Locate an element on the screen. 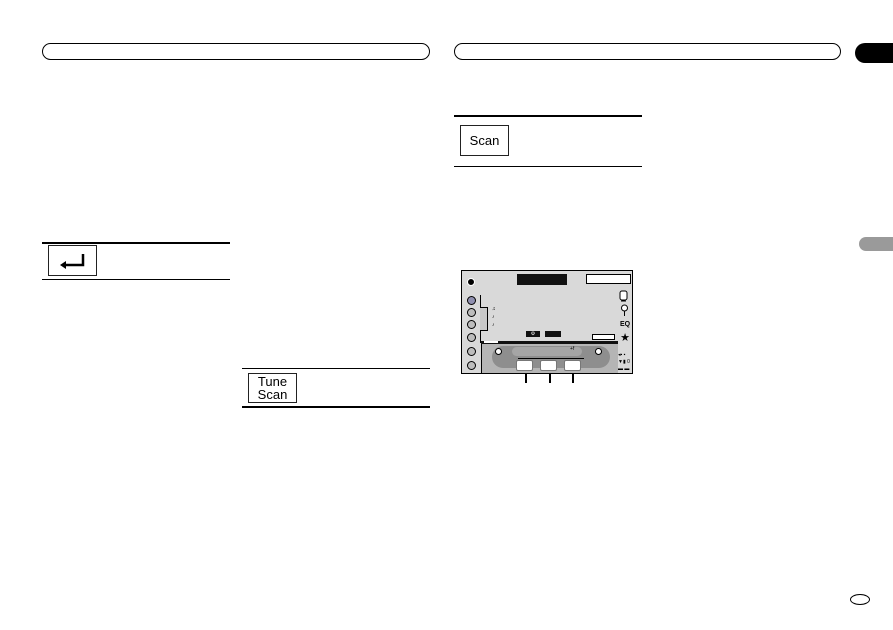 This screenshot has height=630, width=893. table-top-rule is located at coordinates (136, 243).